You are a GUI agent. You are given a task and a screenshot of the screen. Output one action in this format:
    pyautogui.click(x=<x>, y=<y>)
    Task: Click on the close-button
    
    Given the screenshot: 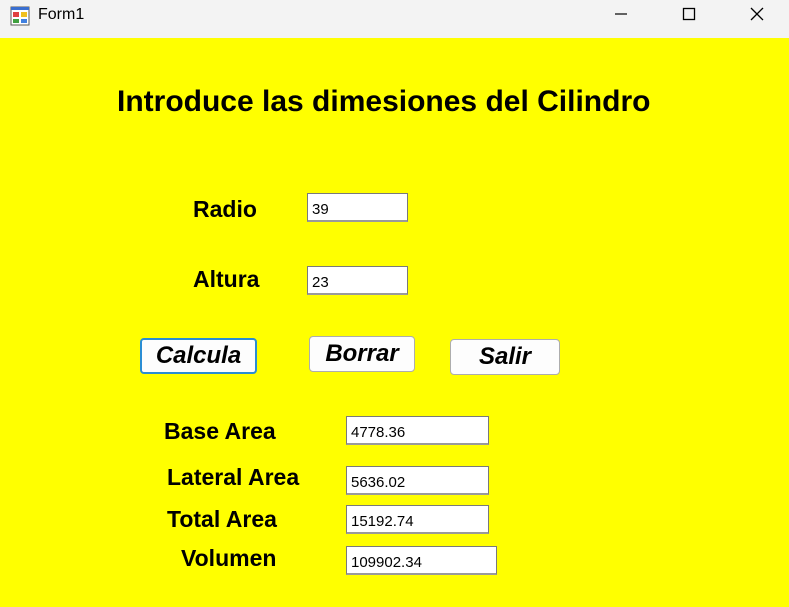 What is the action you would take?
    pyautogui.click(x=757, y=16)
    